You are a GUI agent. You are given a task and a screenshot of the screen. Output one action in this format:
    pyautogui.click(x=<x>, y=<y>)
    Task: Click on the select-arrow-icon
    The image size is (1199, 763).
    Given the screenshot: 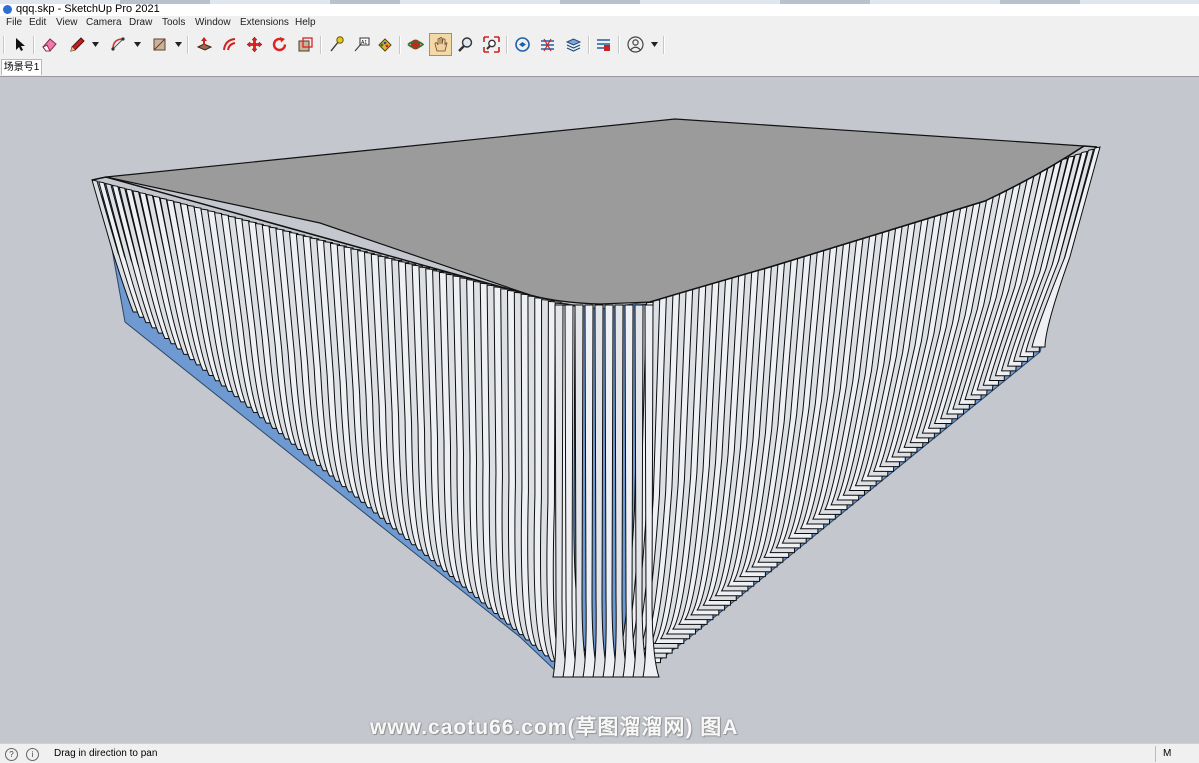 What is the action you would take?
    pyautogui.click(x=20, y=44)
    